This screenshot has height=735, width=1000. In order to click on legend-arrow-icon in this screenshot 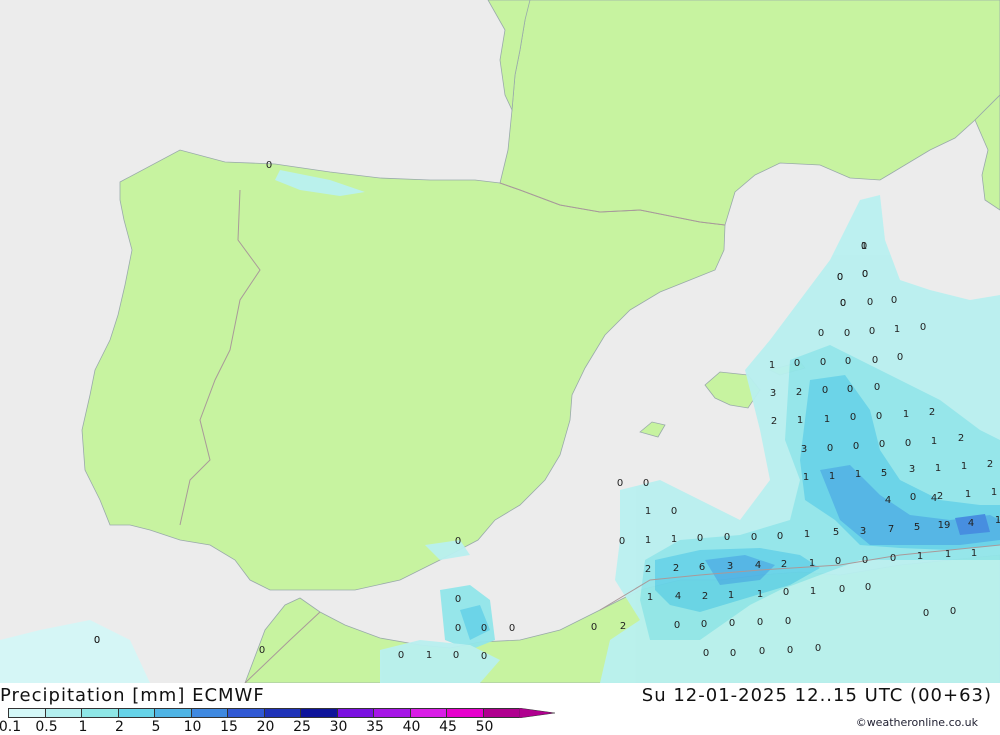, I will do `click(537, 713)`.